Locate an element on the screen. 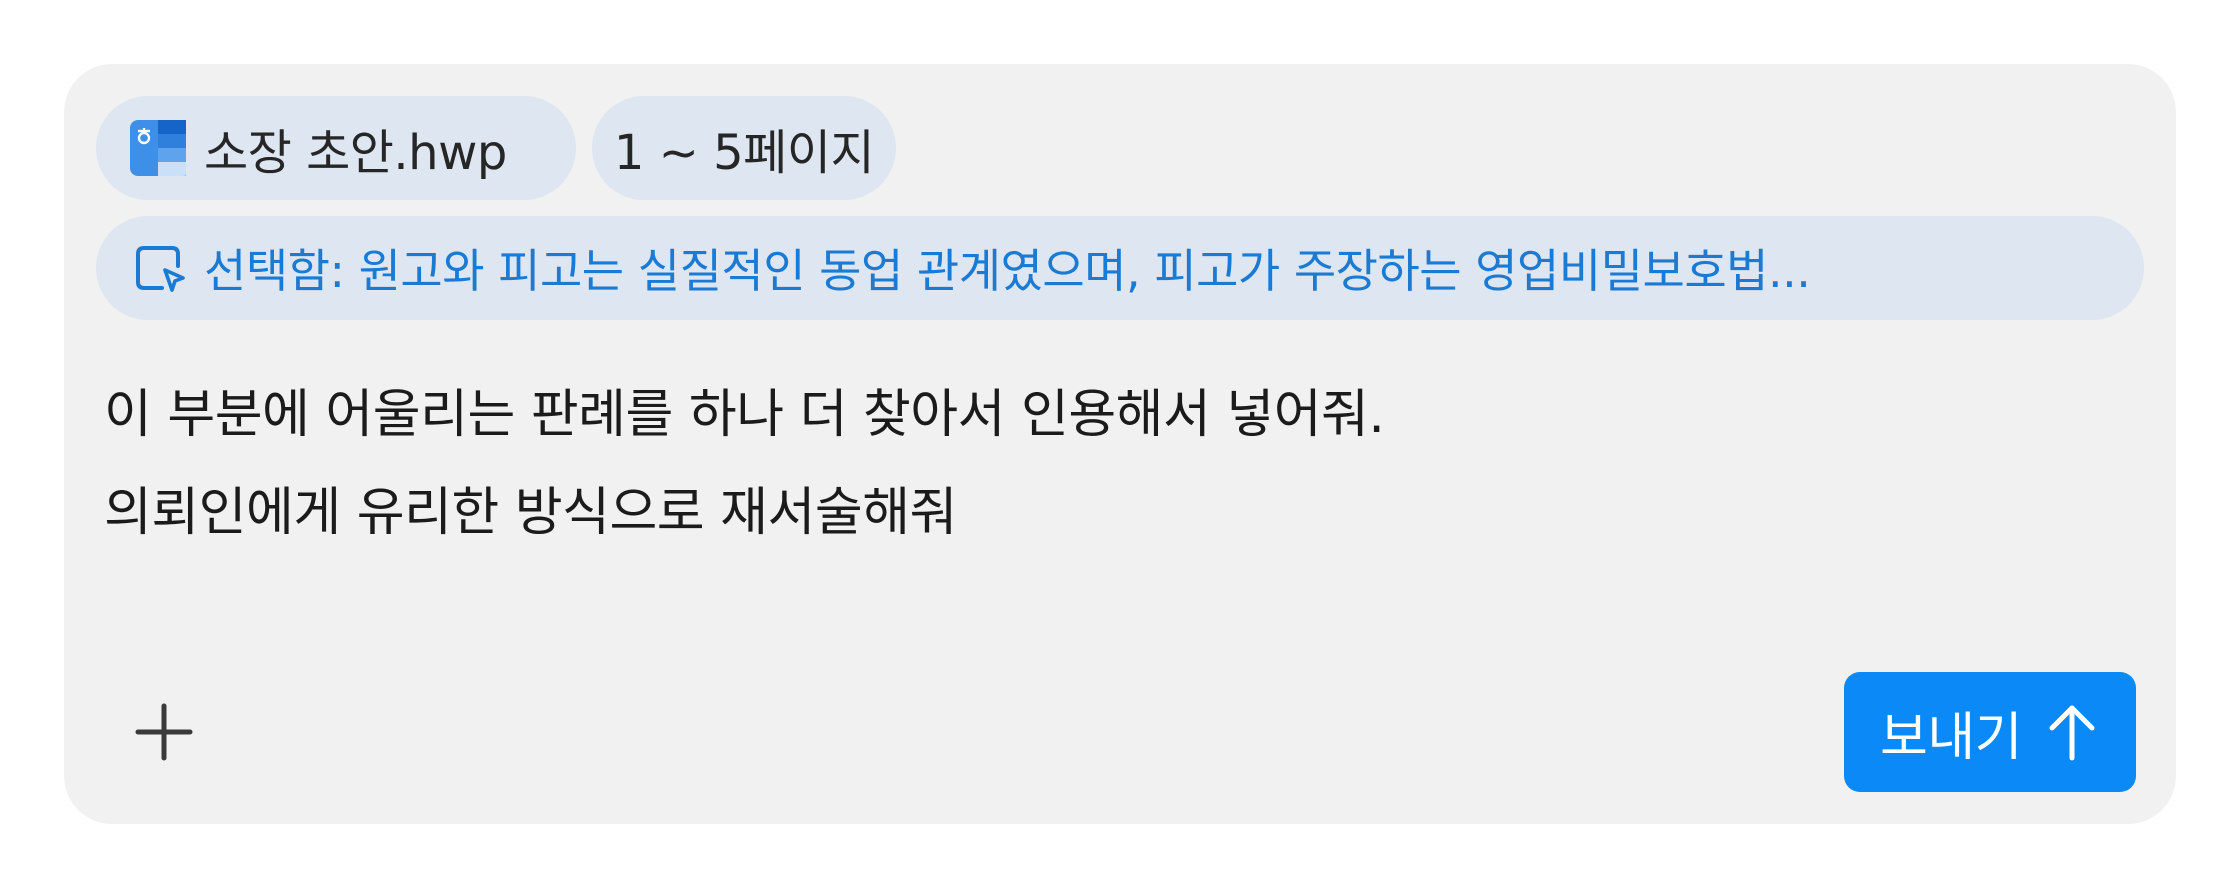 The height and width of the screenshot is (888, 2240). plus-icon is located at coordinates (164, 734).